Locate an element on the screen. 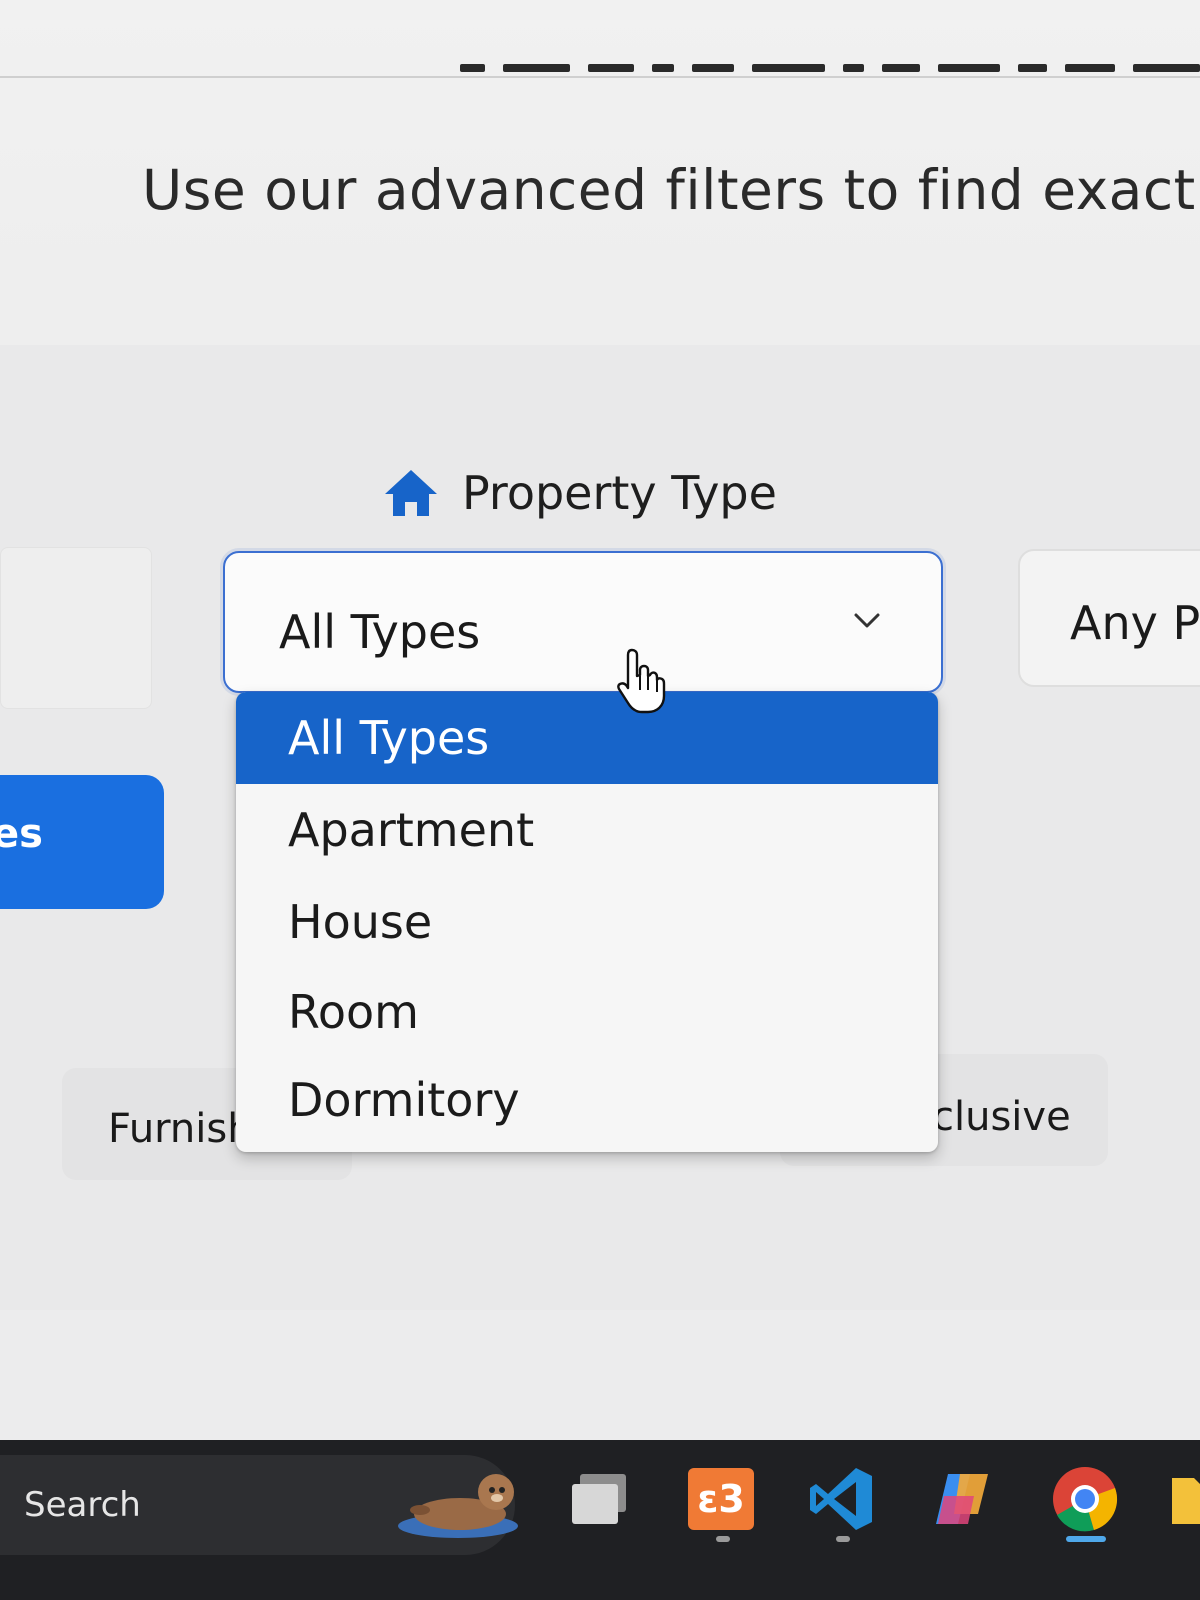 The height and width of the screenshot is (1600, 1200). home-icon is located at coordinates (411, 493).